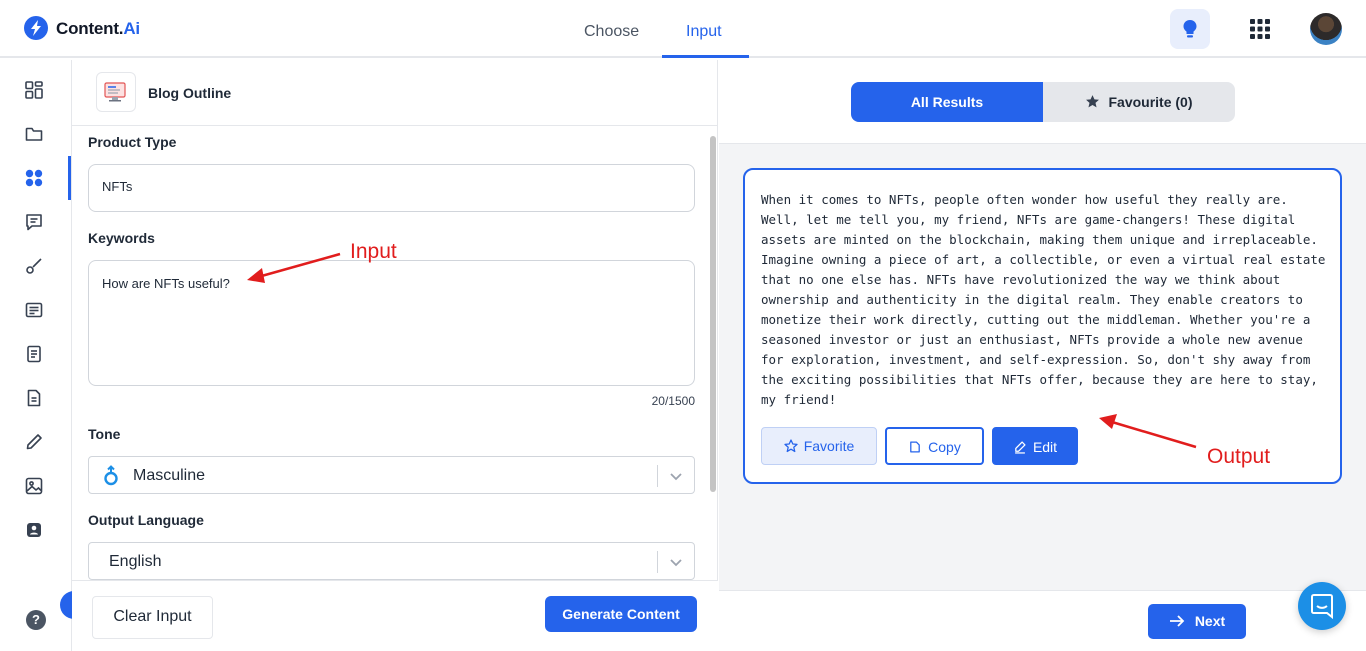 Image resolution: width=1366 pixels, height=651 pixels. What do you see at coordinates (1148, 431) in the screenshot?
I see `output-arrow` at bounding box center [1148, 431].